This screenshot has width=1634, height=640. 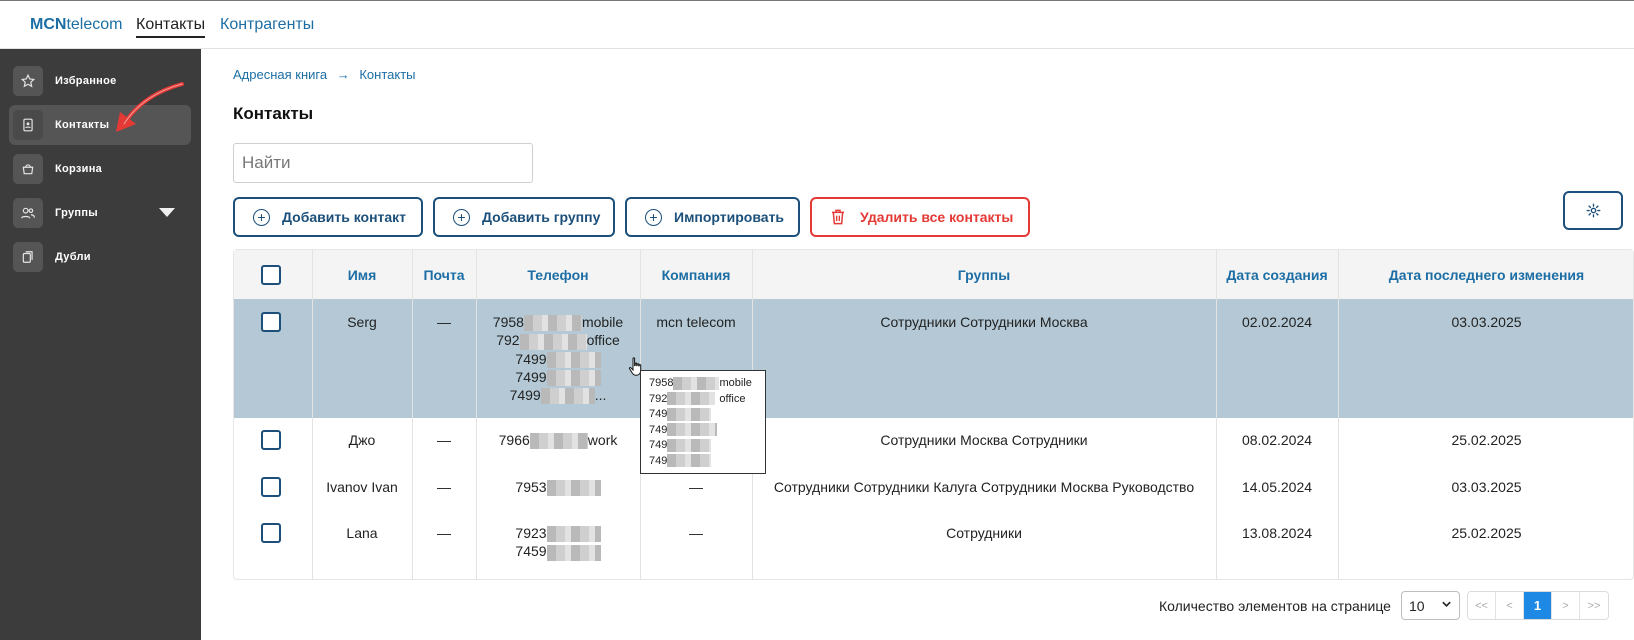 What do you see at coordinates (28, 125) in the screenshot?
I see `contact-card-icon` at bounding box center [28, 125].